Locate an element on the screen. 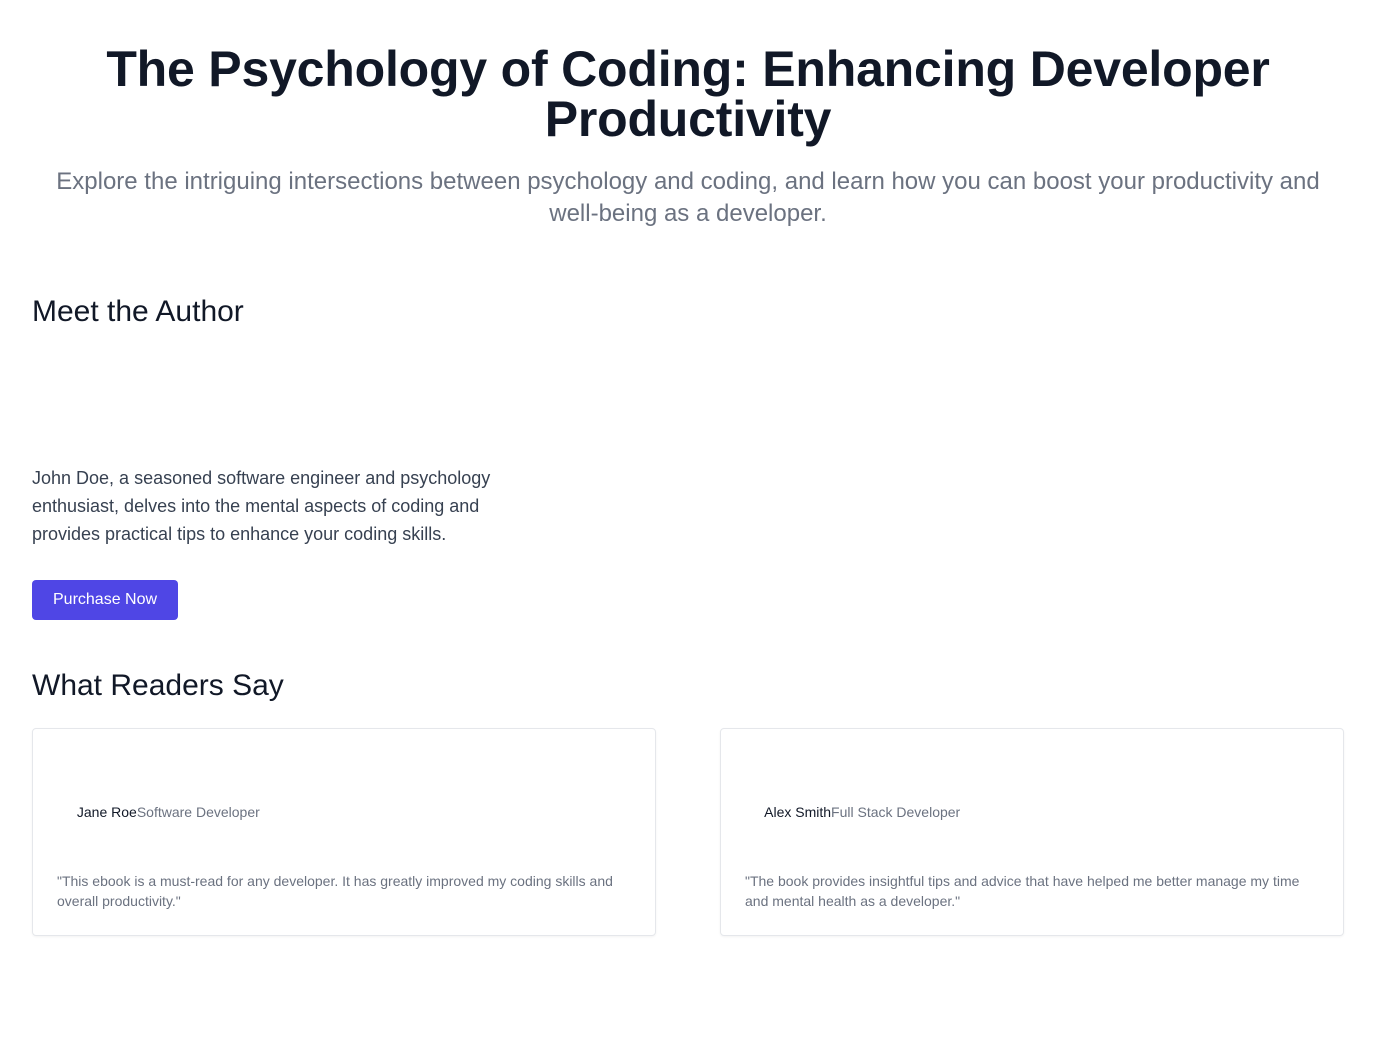 This screenshot has height=1040, width=1376. reviewer-info: Alex SmithFull Stack Developer is located at coordinates (860, 812).